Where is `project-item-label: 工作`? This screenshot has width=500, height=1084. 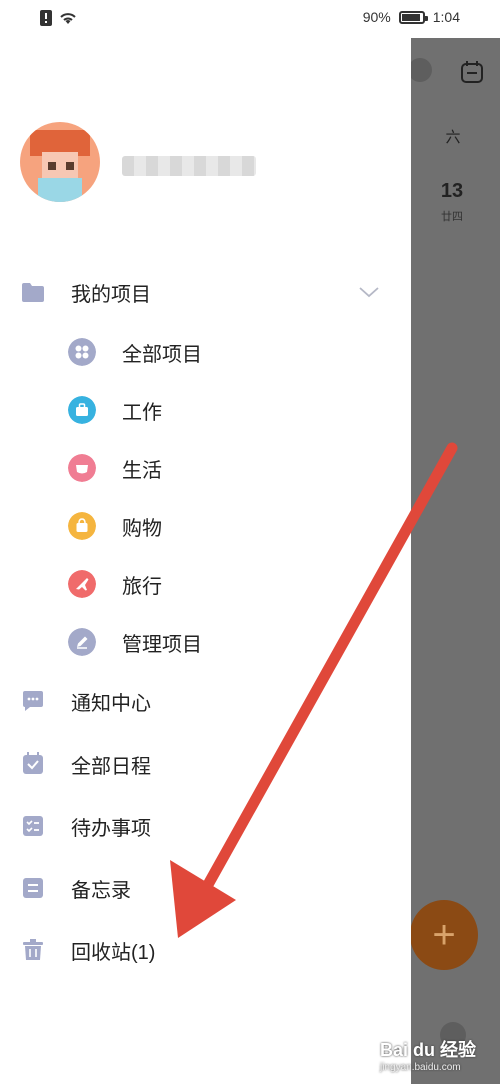
project-item-label: 工作 is located at coordinates (142, 412).